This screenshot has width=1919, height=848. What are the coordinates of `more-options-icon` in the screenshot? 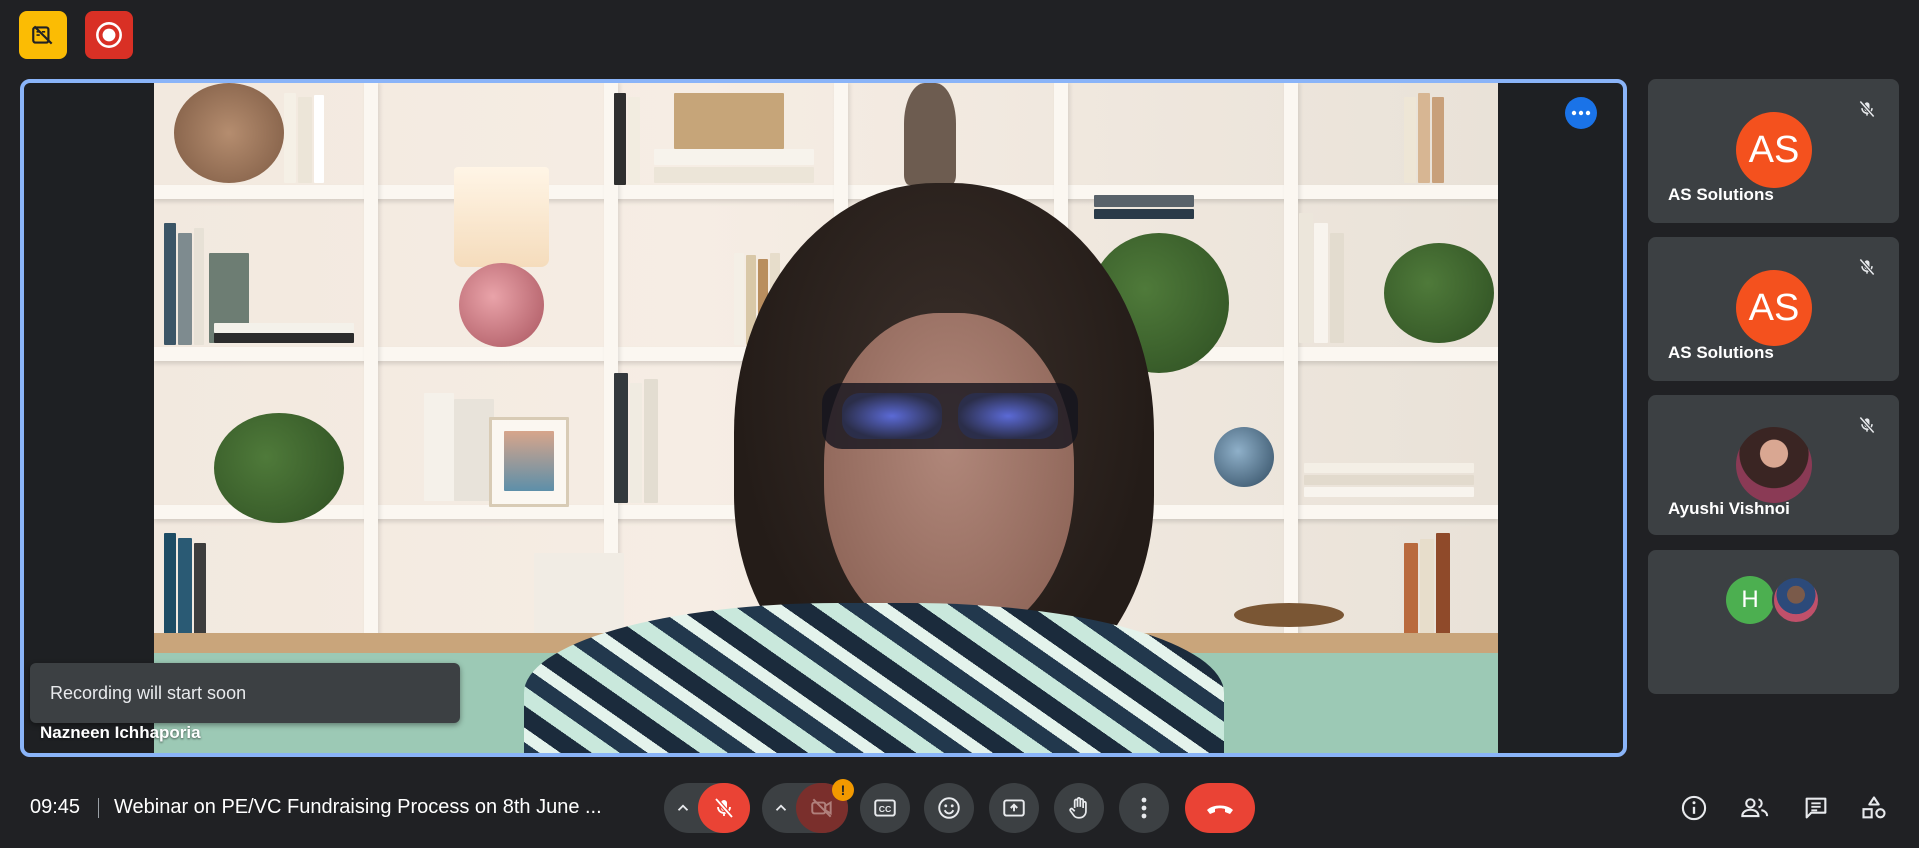 It's located at (1144, 808).